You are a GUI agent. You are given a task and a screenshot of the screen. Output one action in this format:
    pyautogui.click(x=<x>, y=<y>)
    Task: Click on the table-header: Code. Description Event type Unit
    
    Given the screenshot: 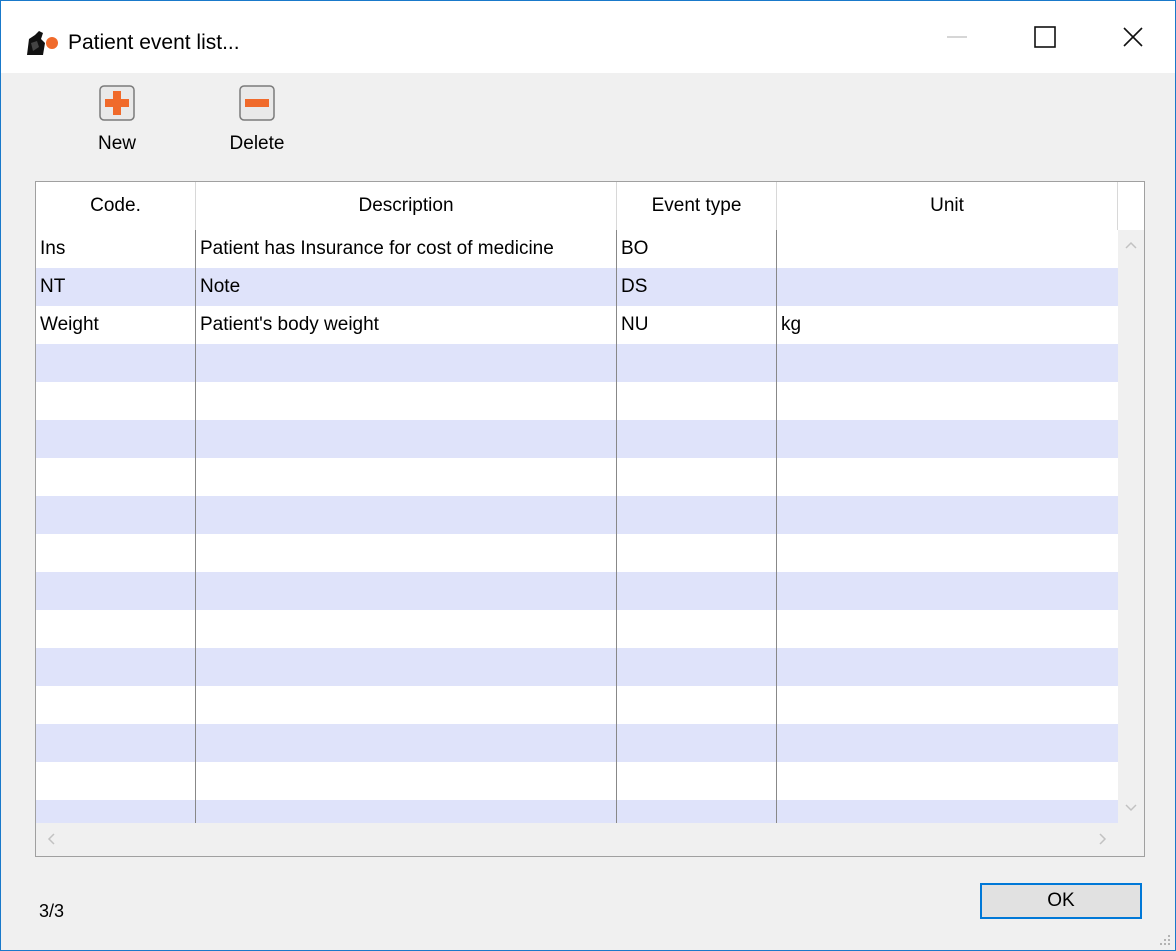 What is the action you would take?
    pyautogui.click(x=590, y=206)
    